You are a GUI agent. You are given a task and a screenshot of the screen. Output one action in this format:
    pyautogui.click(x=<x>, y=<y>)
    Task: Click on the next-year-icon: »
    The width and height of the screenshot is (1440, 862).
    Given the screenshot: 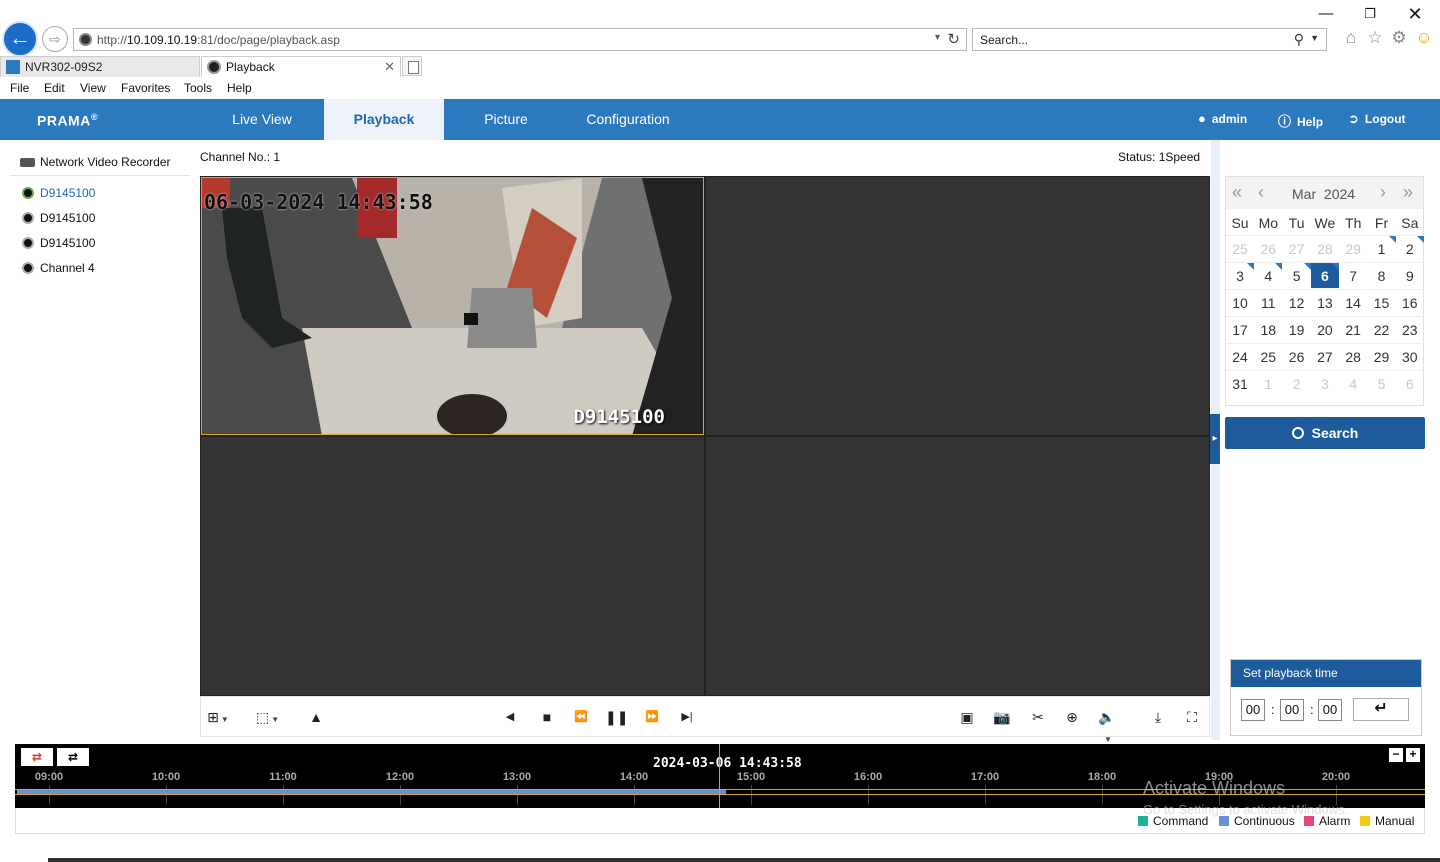 What is the action you would take?
    pyautogui.click(x=1408, y=192)
    